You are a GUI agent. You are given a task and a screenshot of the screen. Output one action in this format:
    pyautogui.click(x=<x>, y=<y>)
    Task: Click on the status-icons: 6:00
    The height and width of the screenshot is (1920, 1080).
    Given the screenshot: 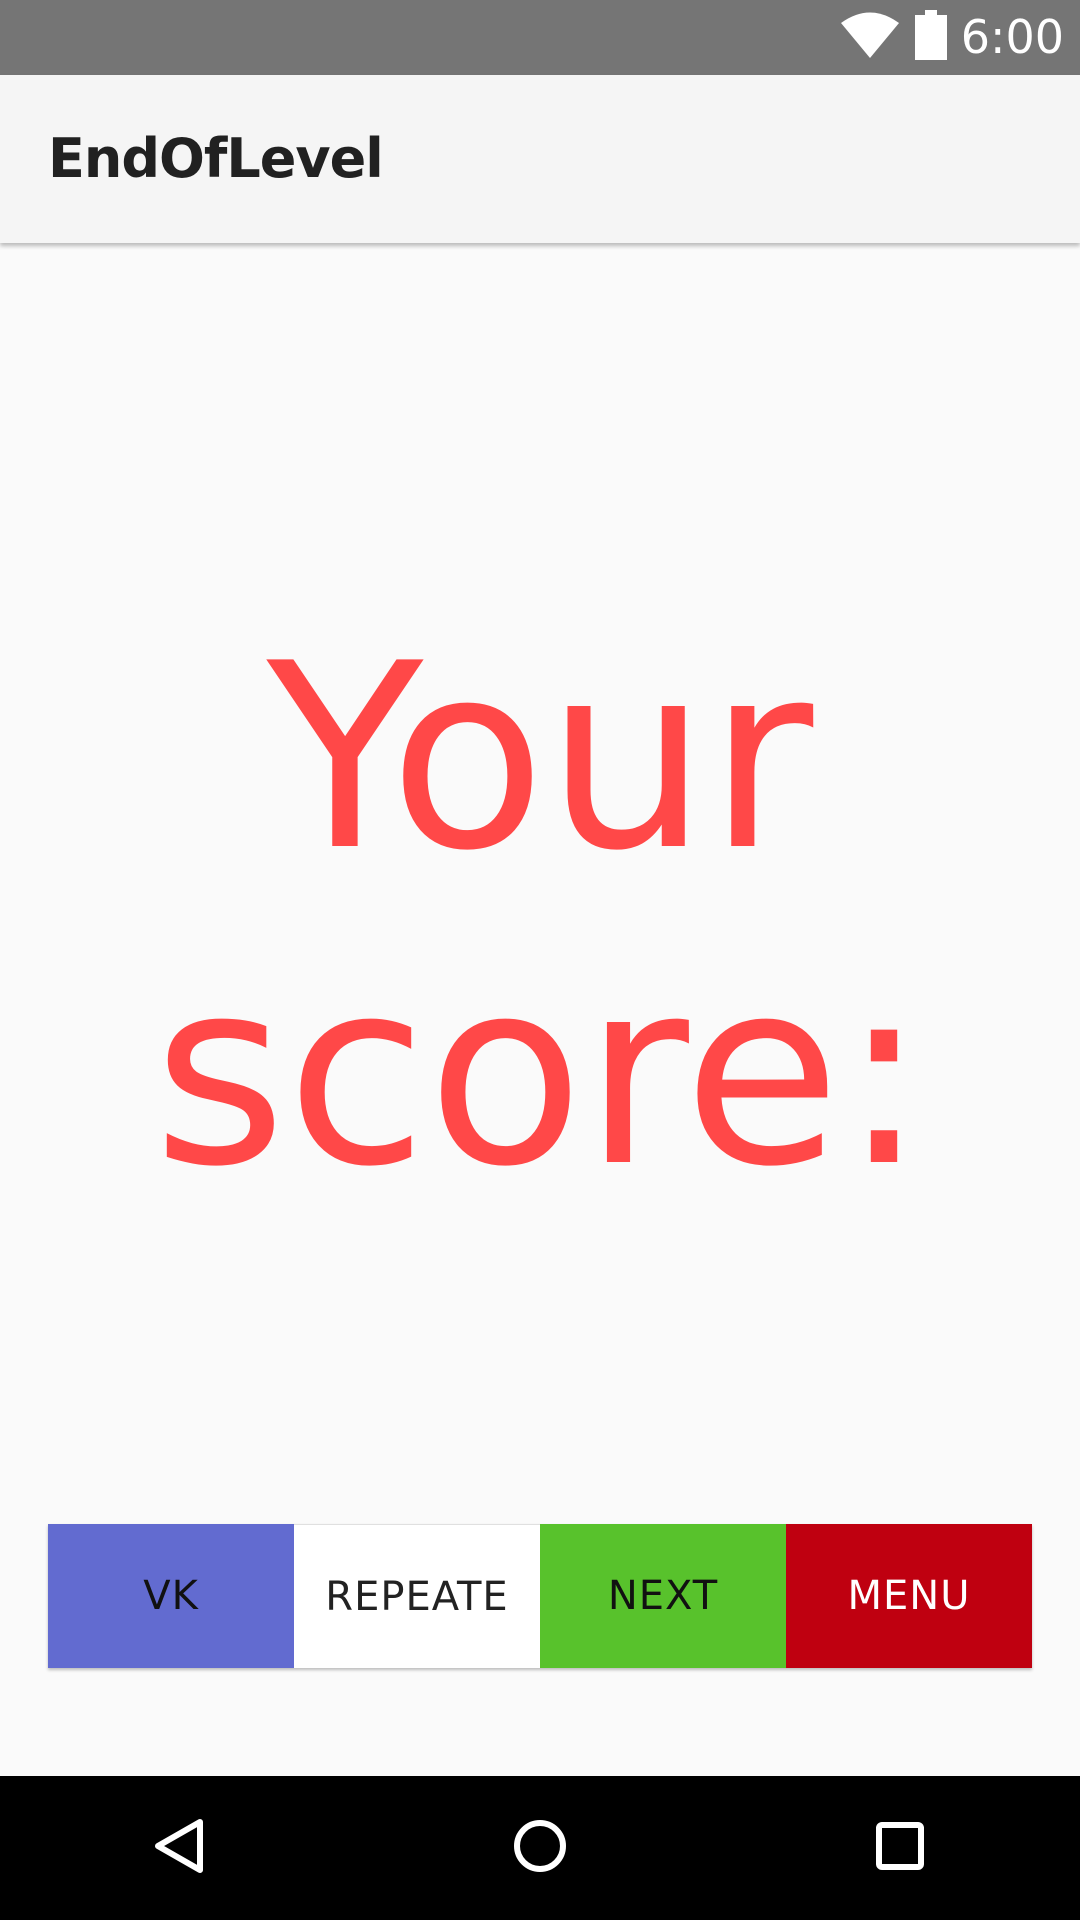 What is the action you would take?
    pyautogui.click(x=951, y=37)
    